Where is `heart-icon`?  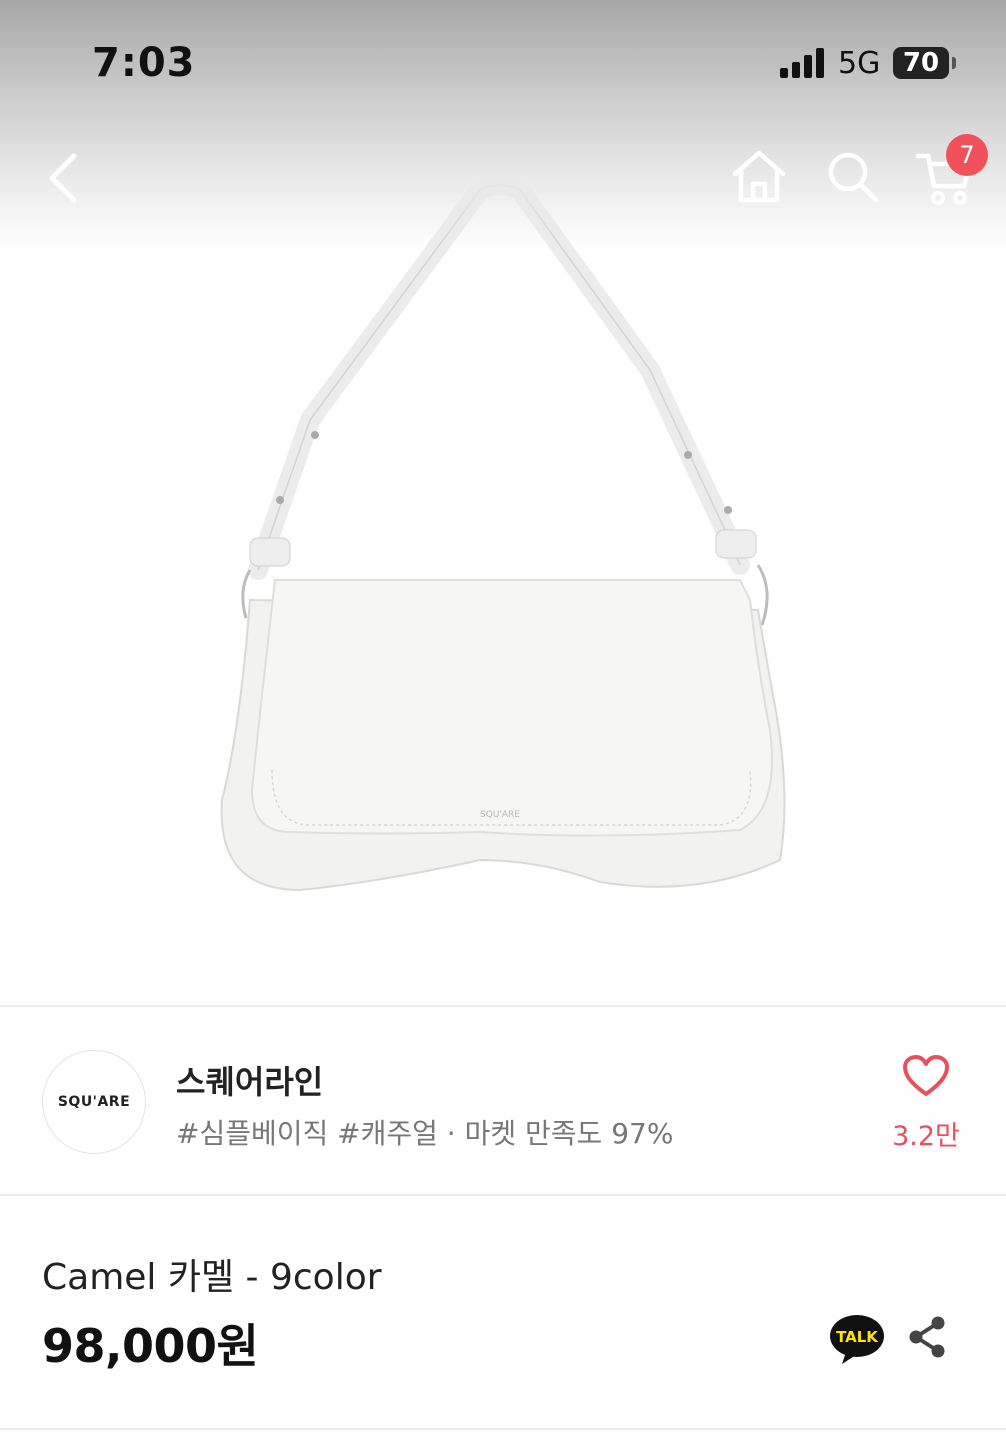 heart-icon is located at coordinates (926, 1076).